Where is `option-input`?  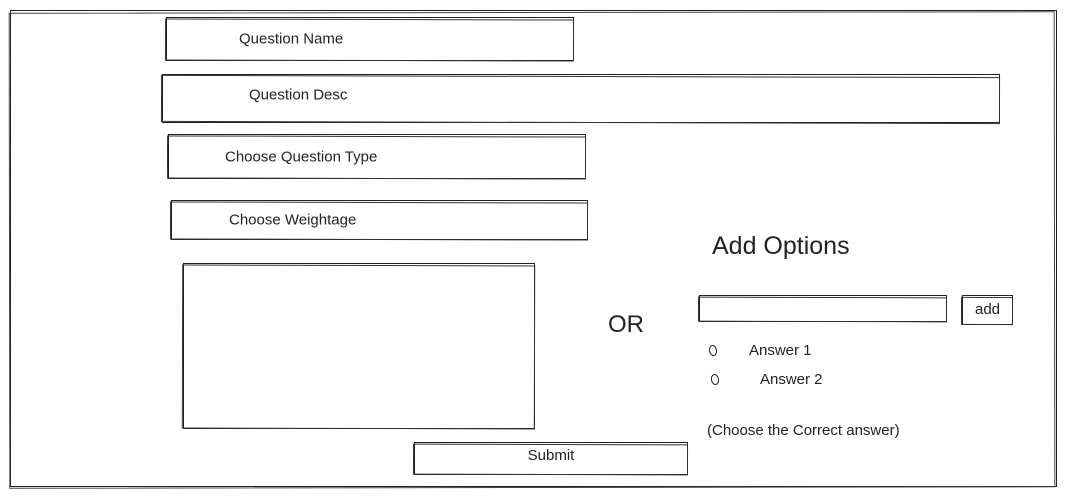 option-input is located at coordinates (823, 308).